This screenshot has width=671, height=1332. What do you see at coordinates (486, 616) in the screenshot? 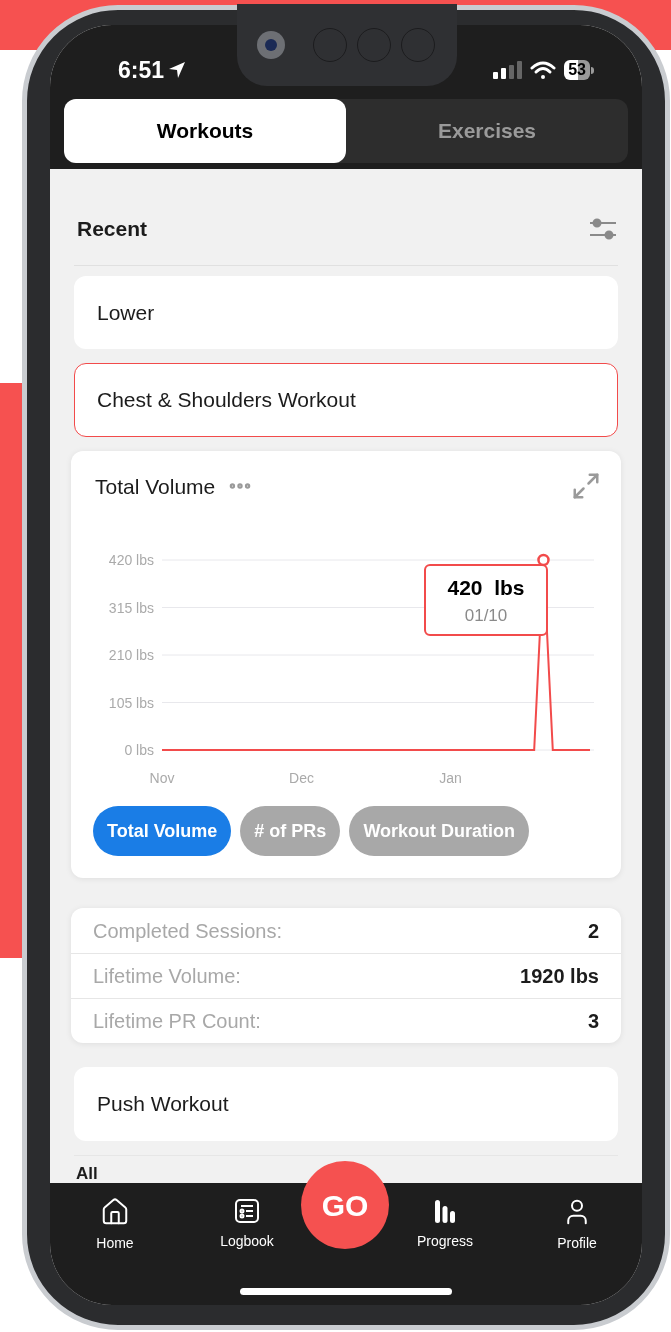
I see `tooltip-date: 01/10` at bounding box center [486, 616].